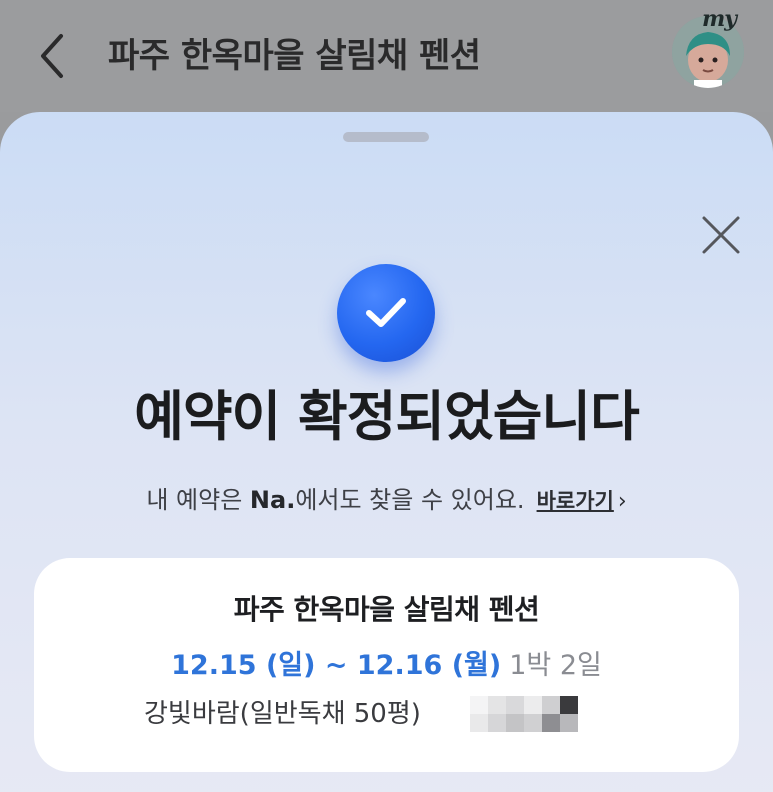 Image resolution: width=773 pixels, height=792 pixels. I want to click on app-bar: 파주 한옥마을 살림채 펜션 my, so click(386, 56).